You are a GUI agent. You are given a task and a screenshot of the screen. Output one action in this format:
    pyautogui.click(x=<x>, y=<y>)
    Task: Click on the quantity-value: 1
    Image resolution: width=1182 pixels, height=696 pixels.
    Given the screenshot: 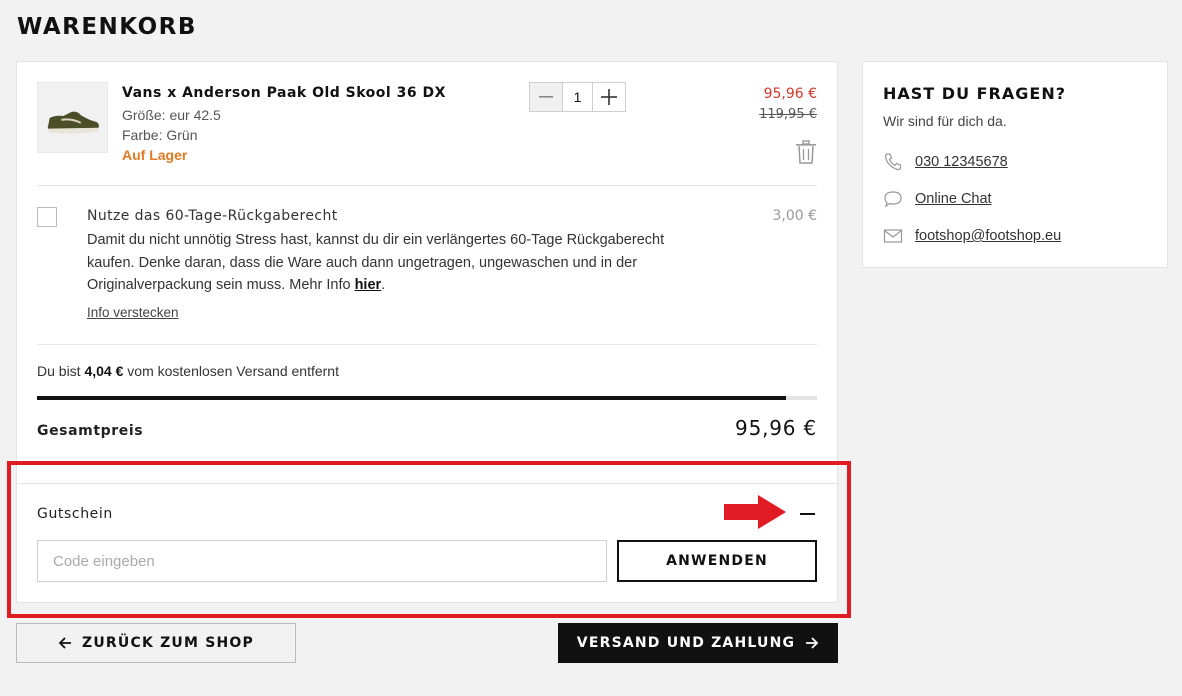 What is the action you would take?
    pyautogui.click(x=577, y=97)
    